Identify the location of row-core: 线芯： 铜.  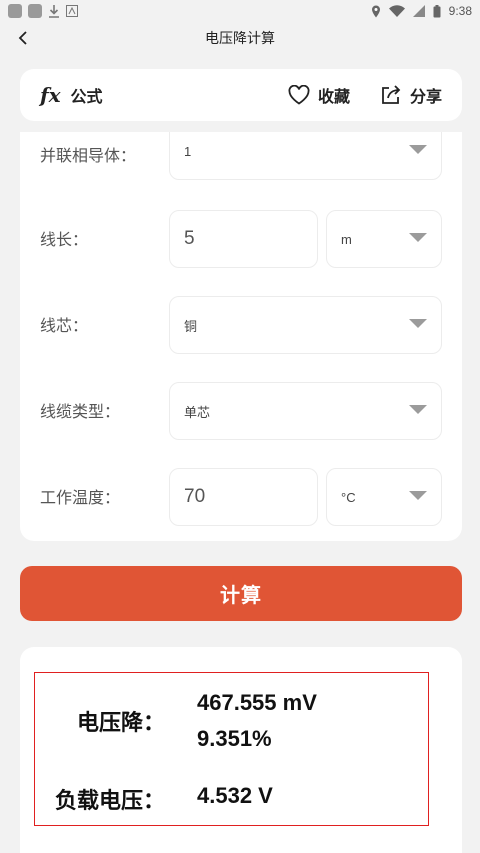
(241, 325).